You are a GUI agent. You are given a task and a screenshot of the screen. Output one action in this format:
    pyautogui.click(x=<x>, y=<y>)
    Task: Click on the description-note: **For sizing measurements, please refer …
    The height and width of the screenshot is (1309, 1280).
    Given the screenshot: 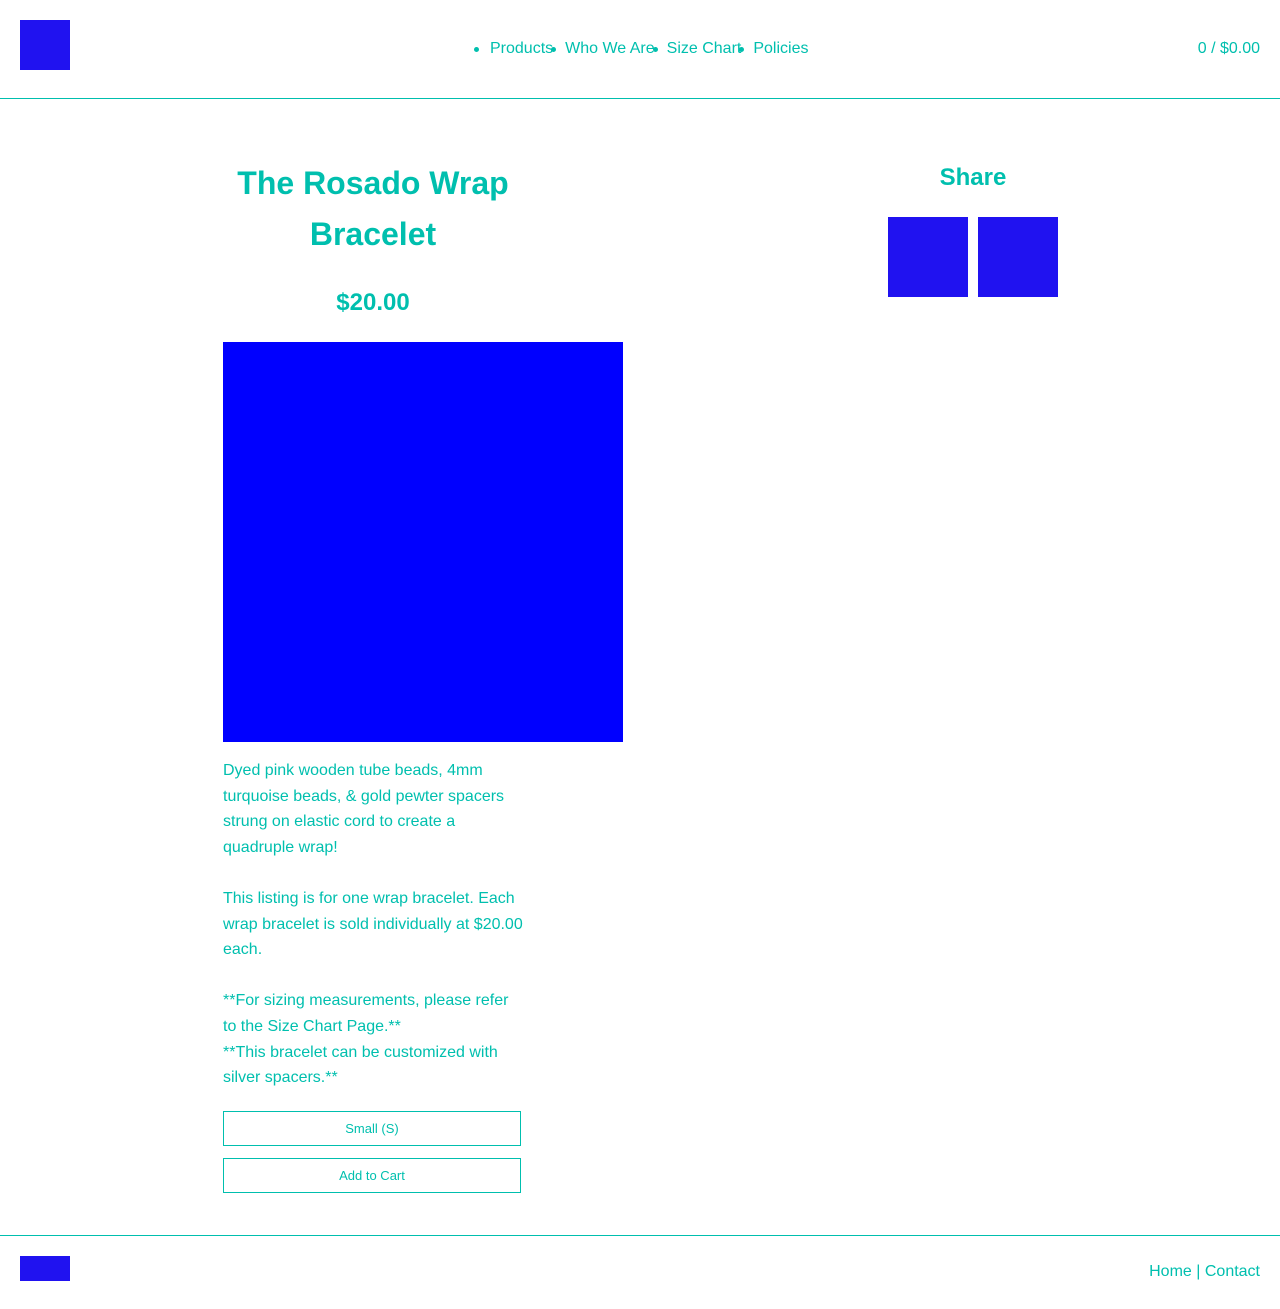 What is the action you would take?
    pyautogui.click(x=366, y=1013)
    